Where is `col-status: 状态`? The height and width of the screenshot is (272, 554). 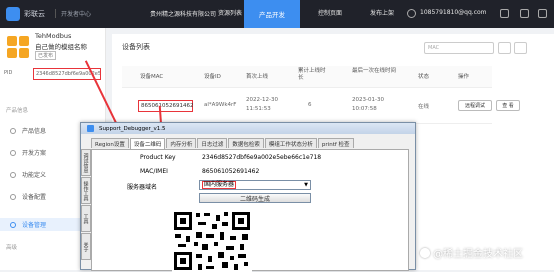 col-status: 状态 is located at coordinates (424, 77).